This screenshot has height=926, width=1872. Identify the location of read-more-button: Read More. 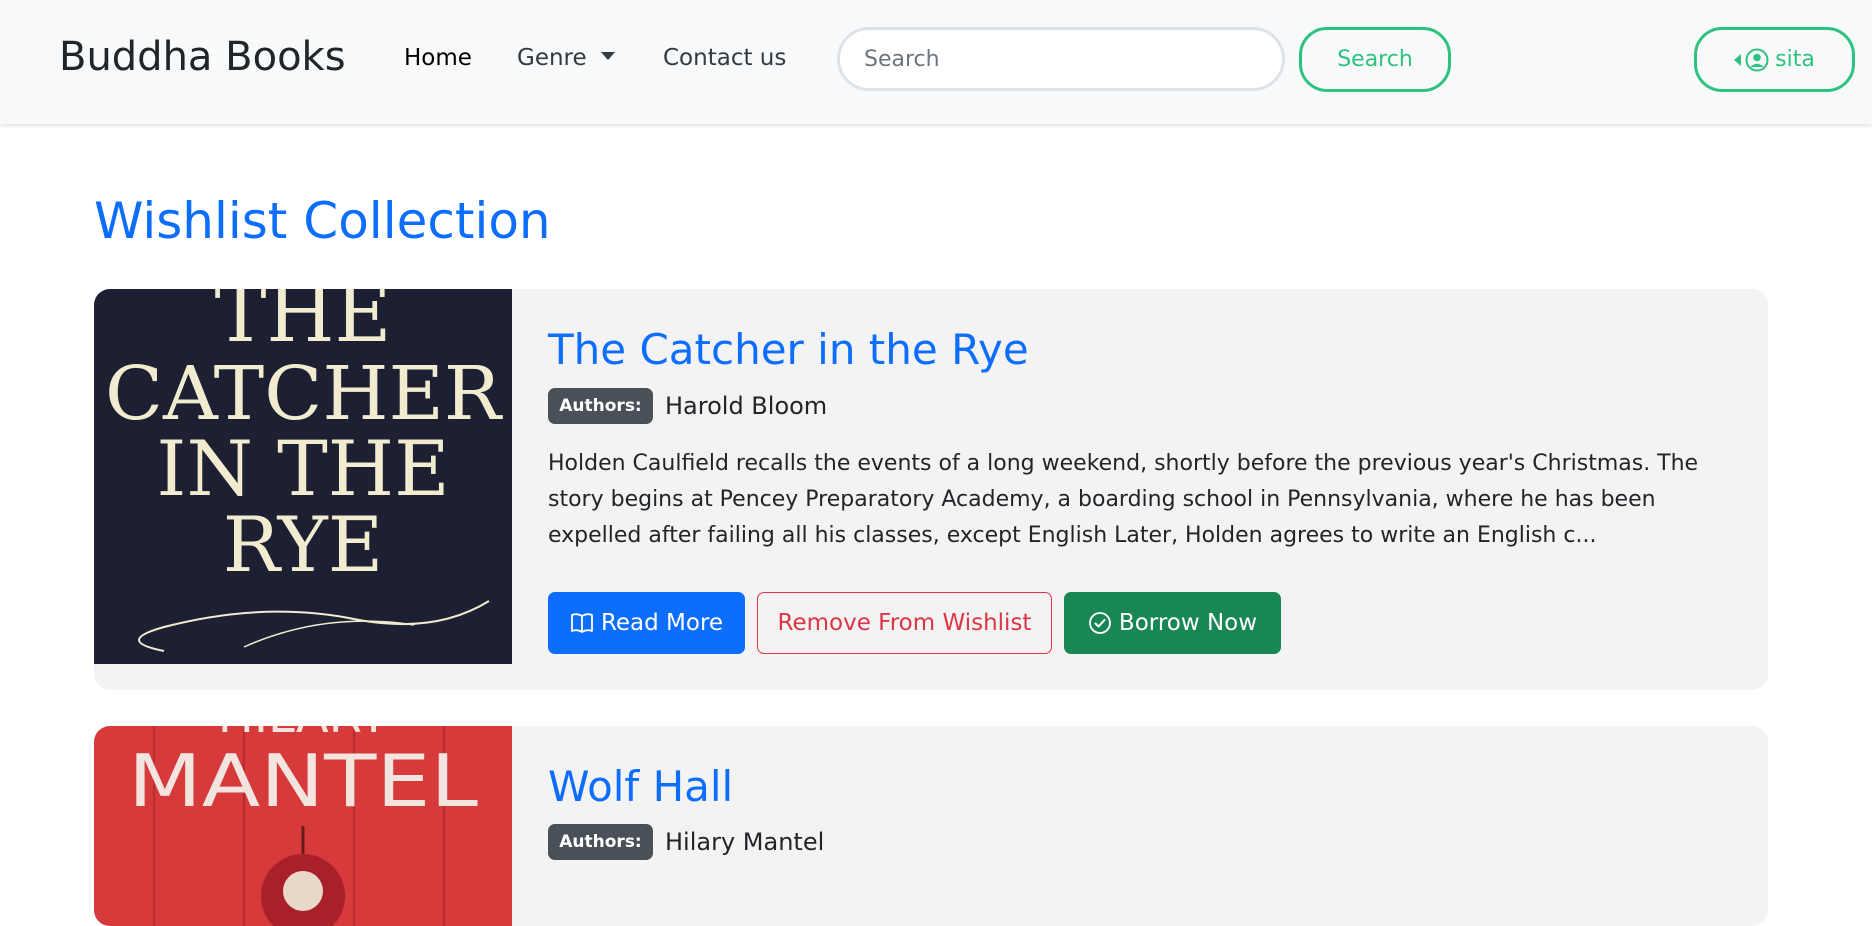
(646, 623).